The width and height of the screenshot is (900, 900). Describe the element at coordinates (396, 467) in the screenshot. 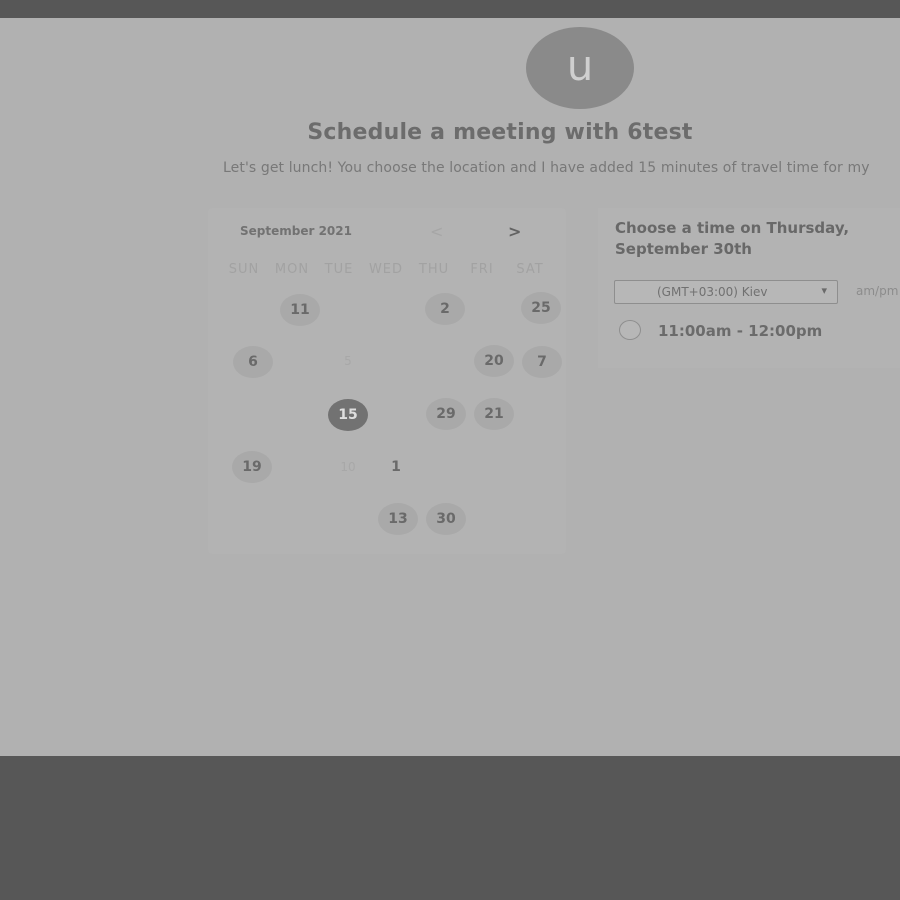

I see `calendar-day: 1` at that location.